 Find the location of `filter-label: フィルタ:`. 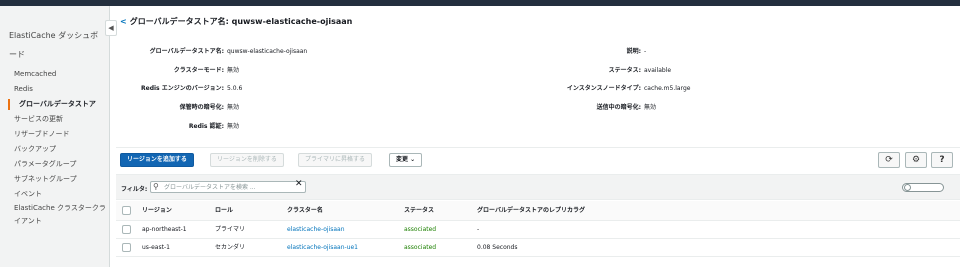

filter-label: フィルタ: is located at coordinates (134, 189).